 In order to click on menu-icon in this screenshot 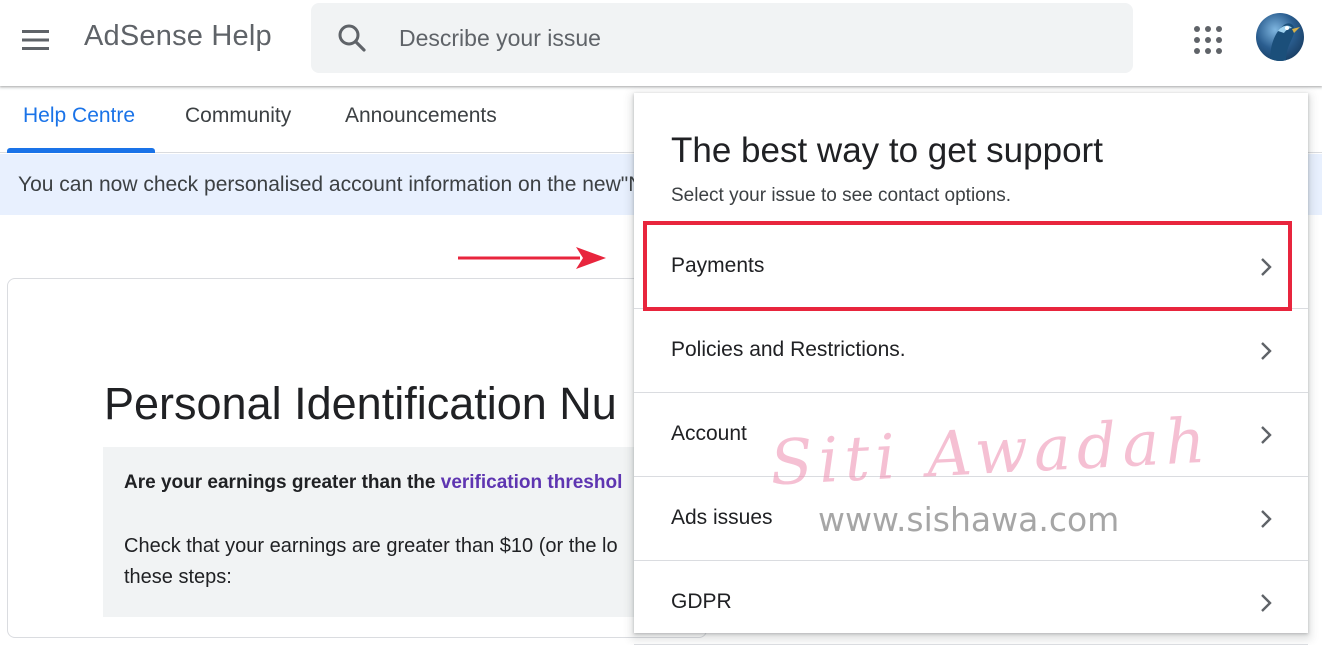, I will do `click(35, 40)`.